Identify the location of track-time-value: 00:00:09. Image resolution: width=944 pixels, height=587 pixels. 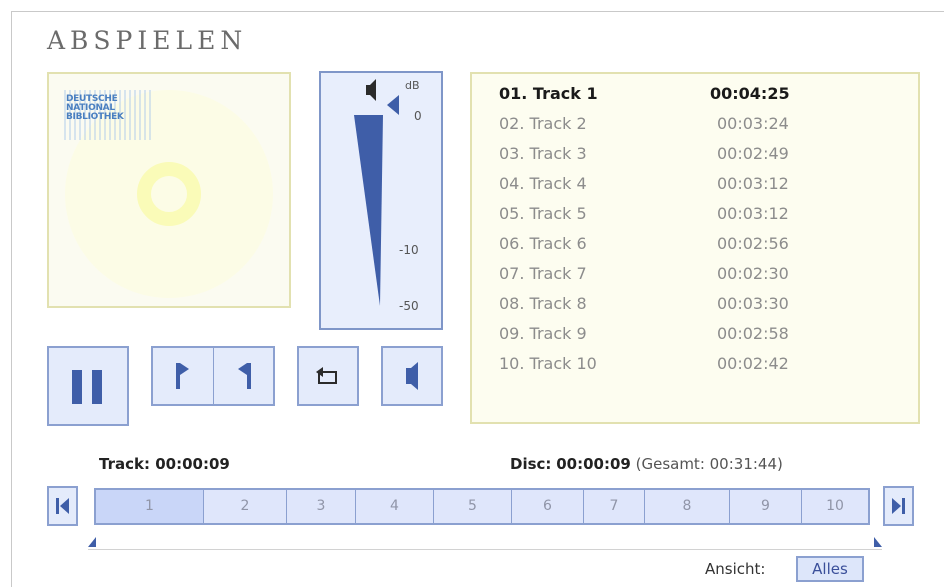
(192, 464).